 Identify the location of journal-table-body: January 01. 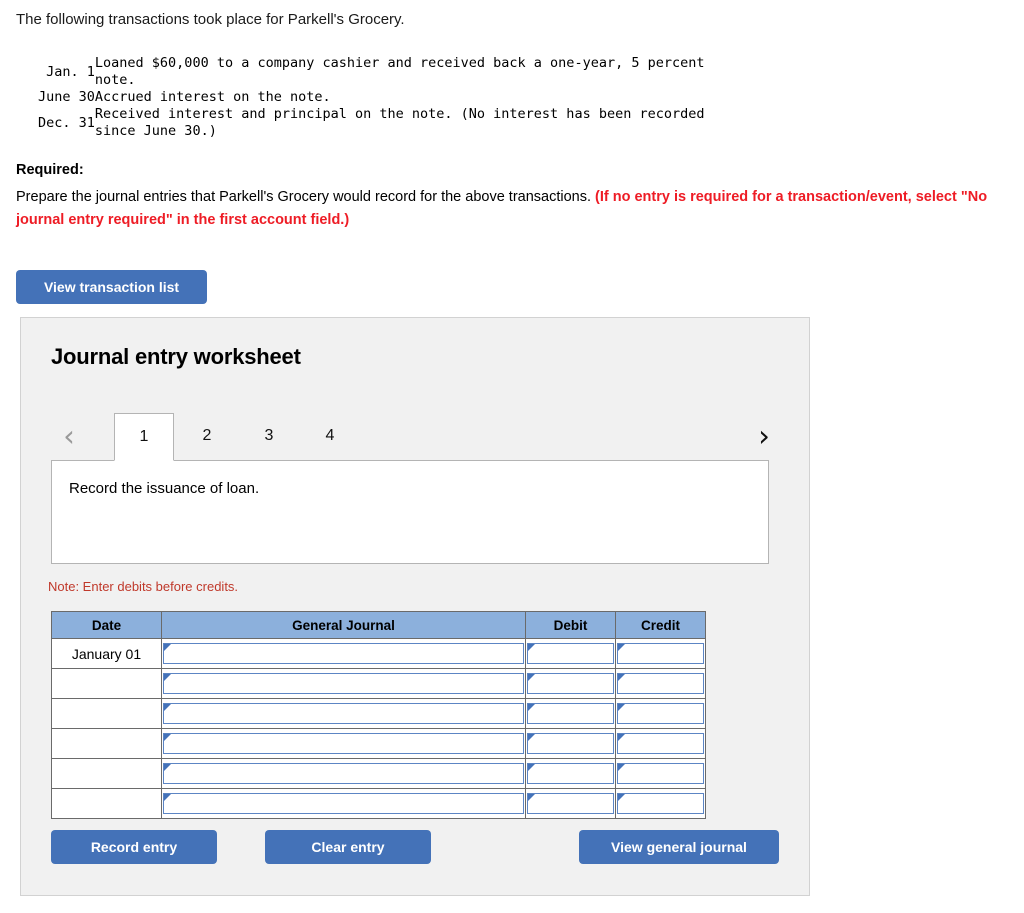
(378, 728).